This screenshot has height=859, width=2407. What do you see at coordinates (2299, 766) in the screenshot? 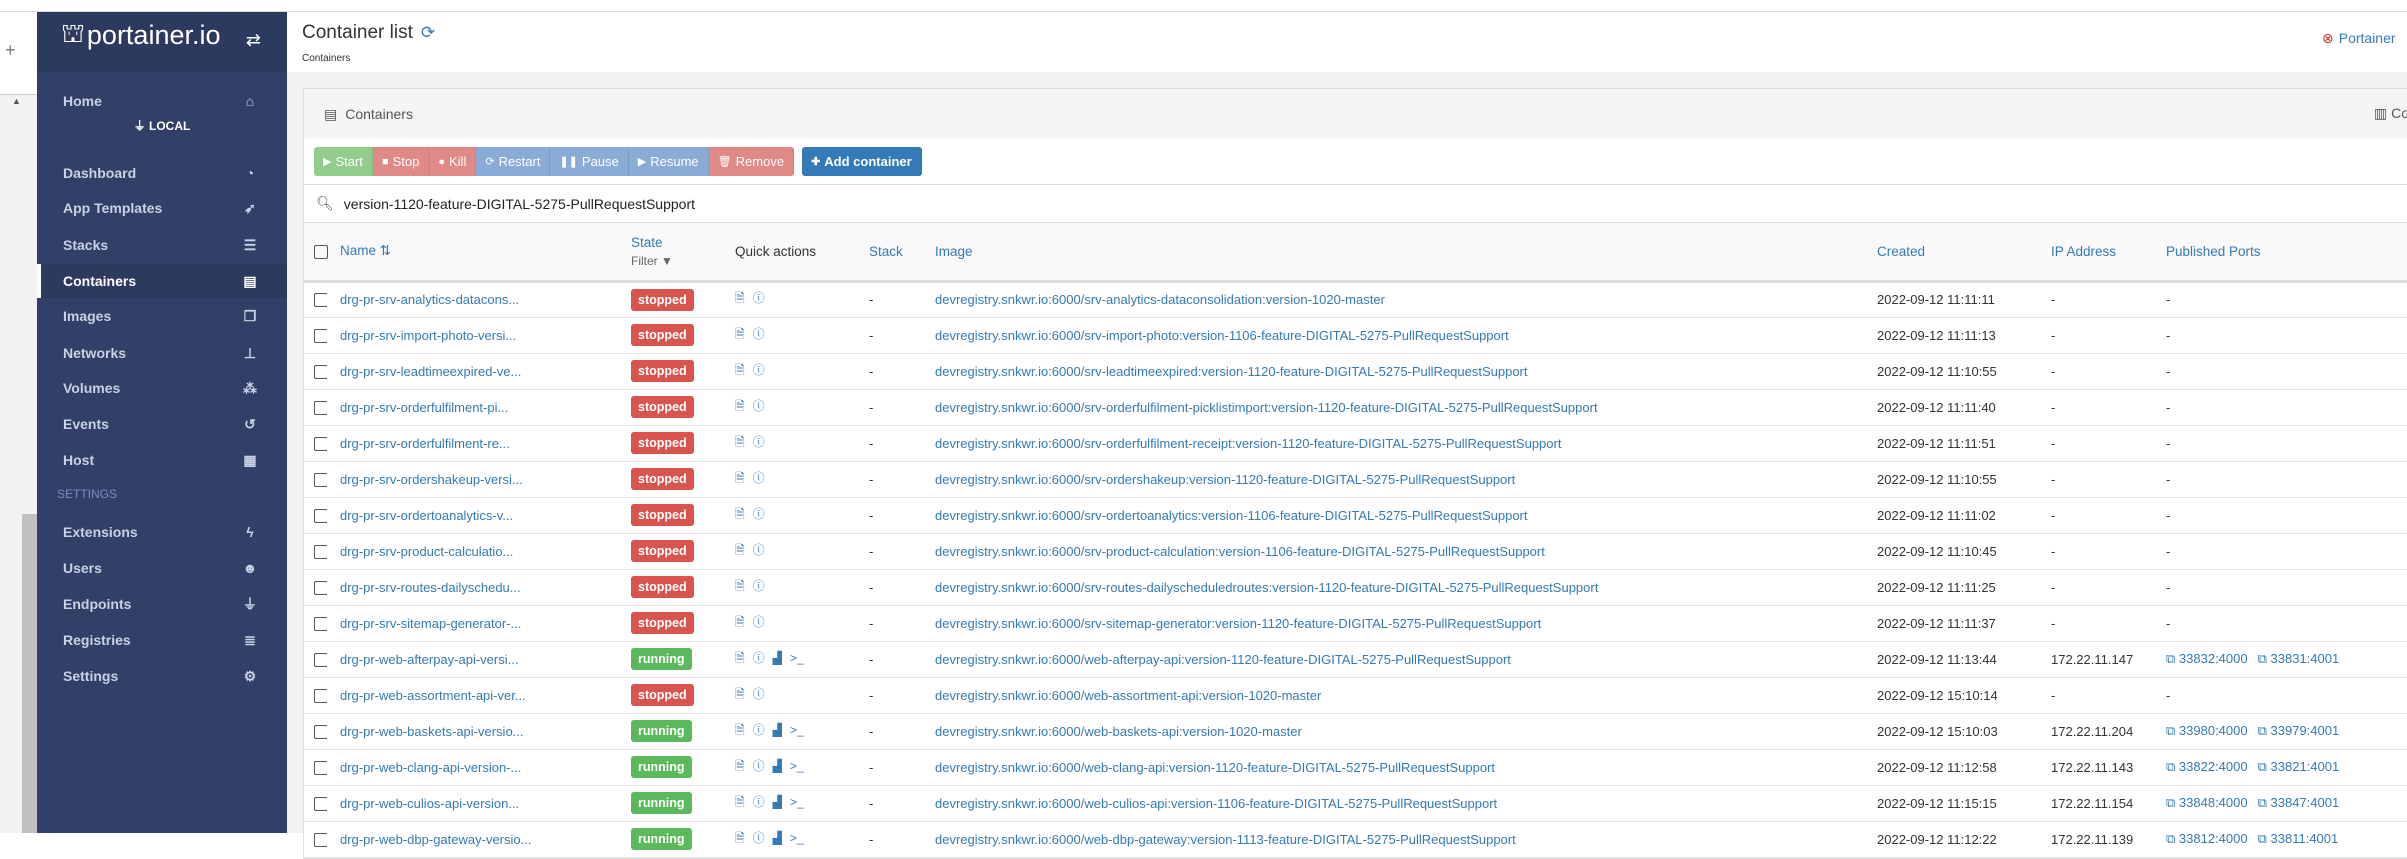
I see `published-port-link: ⧉ 33821:4001` at bounding box center [2299, 766].